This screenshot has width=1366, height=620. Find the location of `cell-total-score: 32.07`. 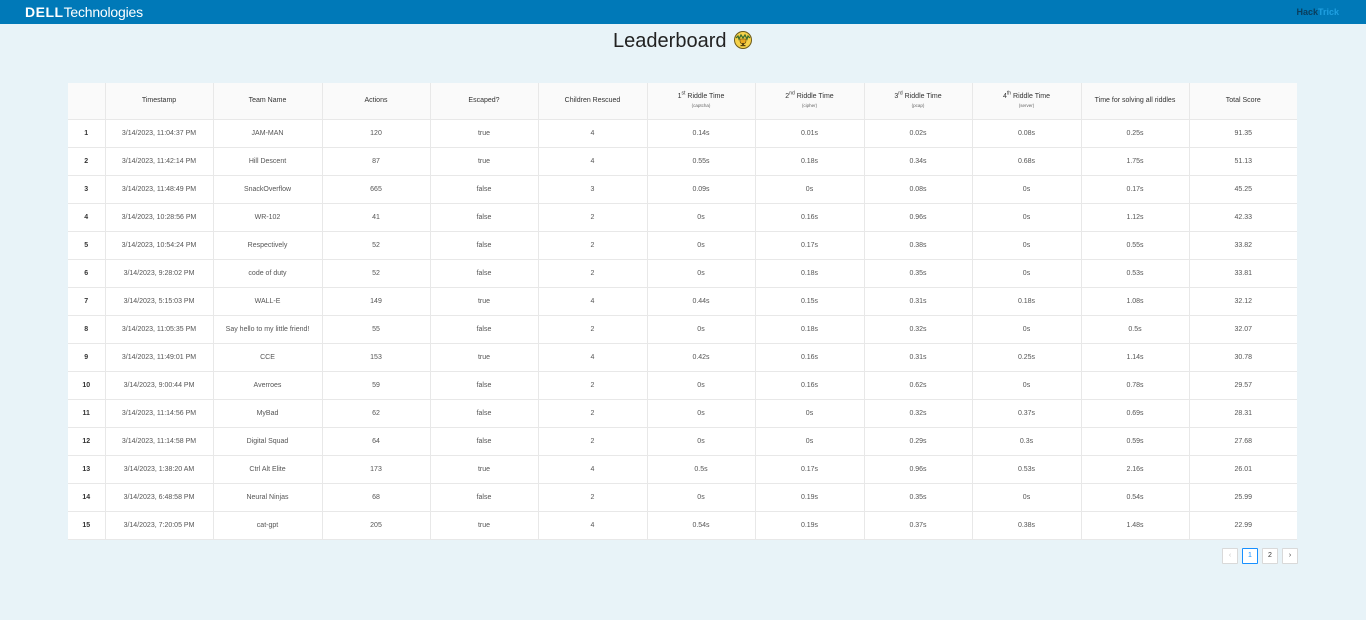

cell-total-score: 32.07 is located at coordinates (1243, 329).